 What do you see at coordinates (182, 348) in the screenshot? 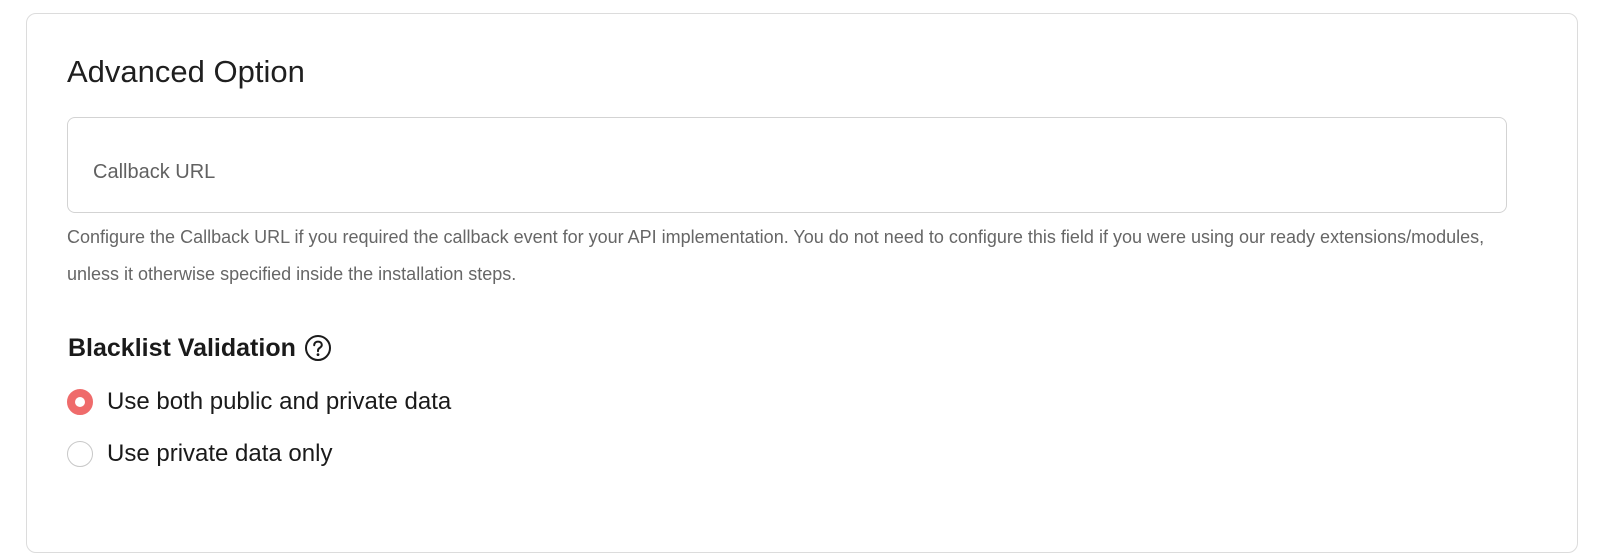
I see `blacklist-validation-label: Blacklist Validation` at bounding box center [182, 348].